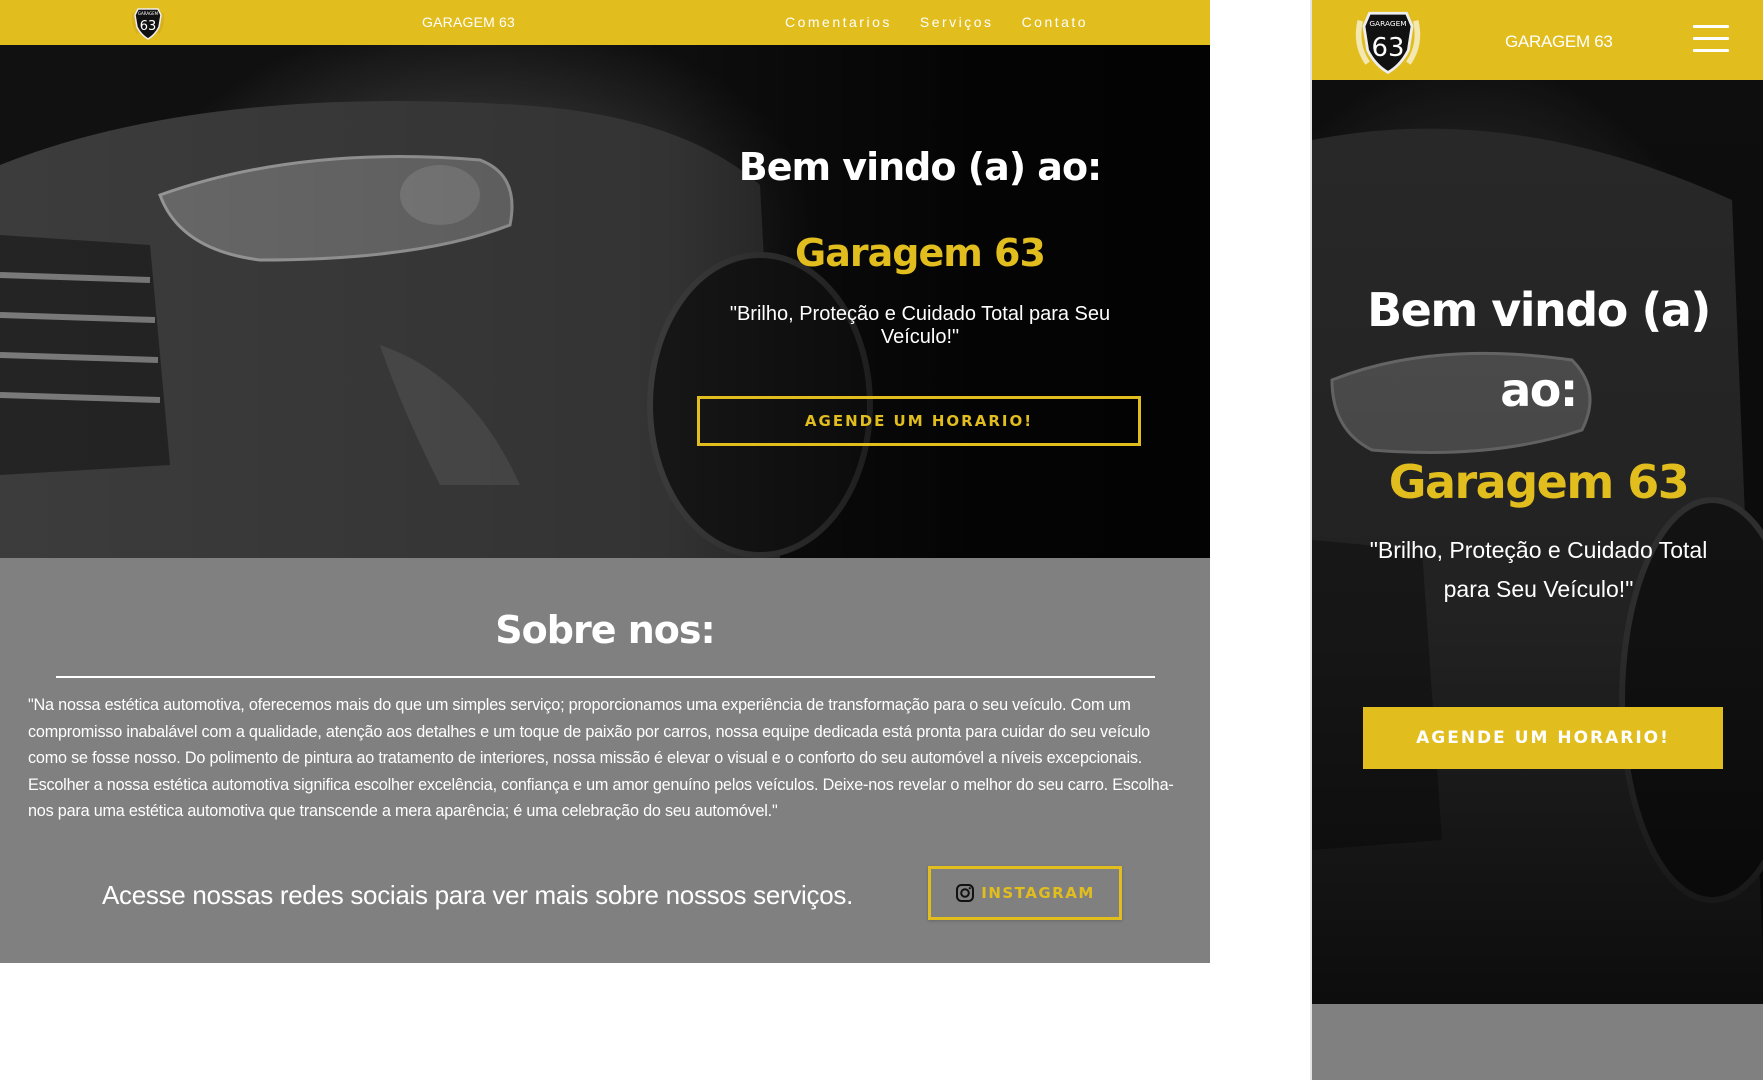 This screenshot has height=1080, width=1763. I want to click on nav-link-comentarios: Comentarios, so click(838, 22).